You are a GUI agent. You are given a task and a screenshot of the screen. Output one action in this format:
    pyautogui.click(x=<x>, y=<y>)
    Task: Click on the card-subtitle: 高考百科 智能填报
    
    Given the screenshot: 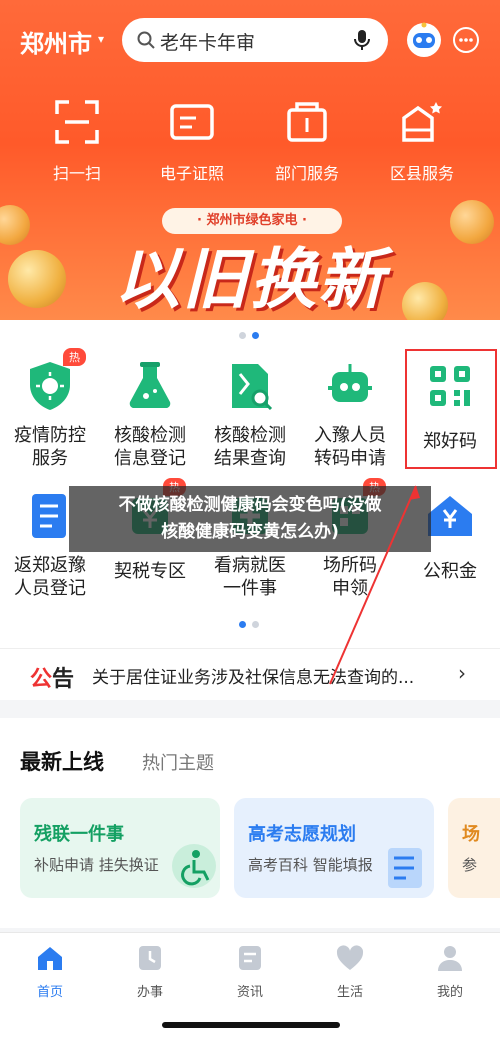 What is the action you would take?
    pyautogui.click(x=310, y=865)
    